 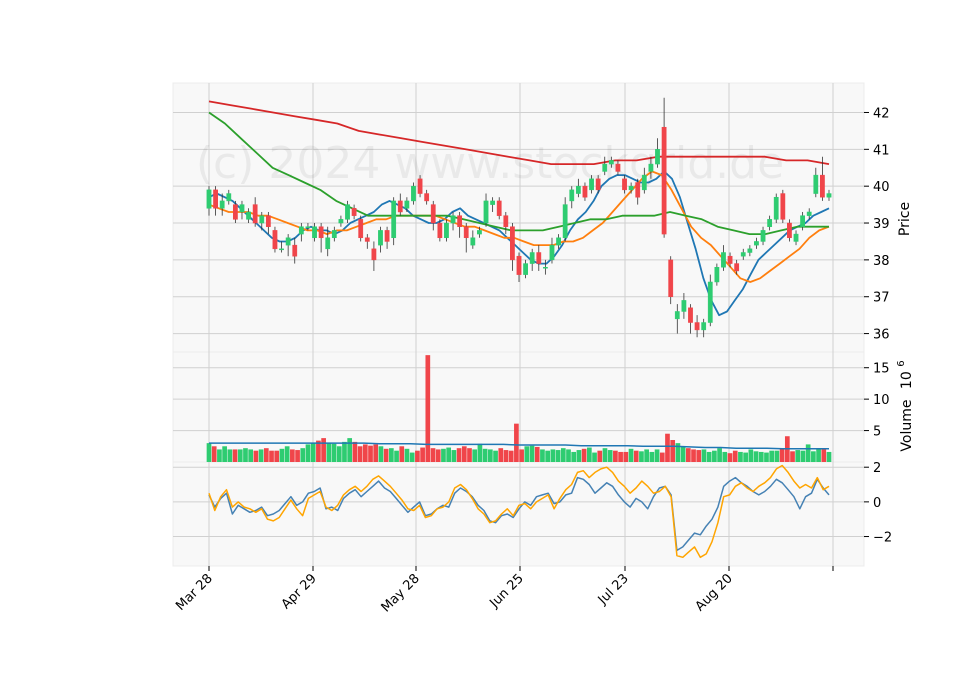 What do you see at coordinates (881, 400) in the screenshot?
I see `volume-axis-tick-label: 10` at bounding box center [881, 400].